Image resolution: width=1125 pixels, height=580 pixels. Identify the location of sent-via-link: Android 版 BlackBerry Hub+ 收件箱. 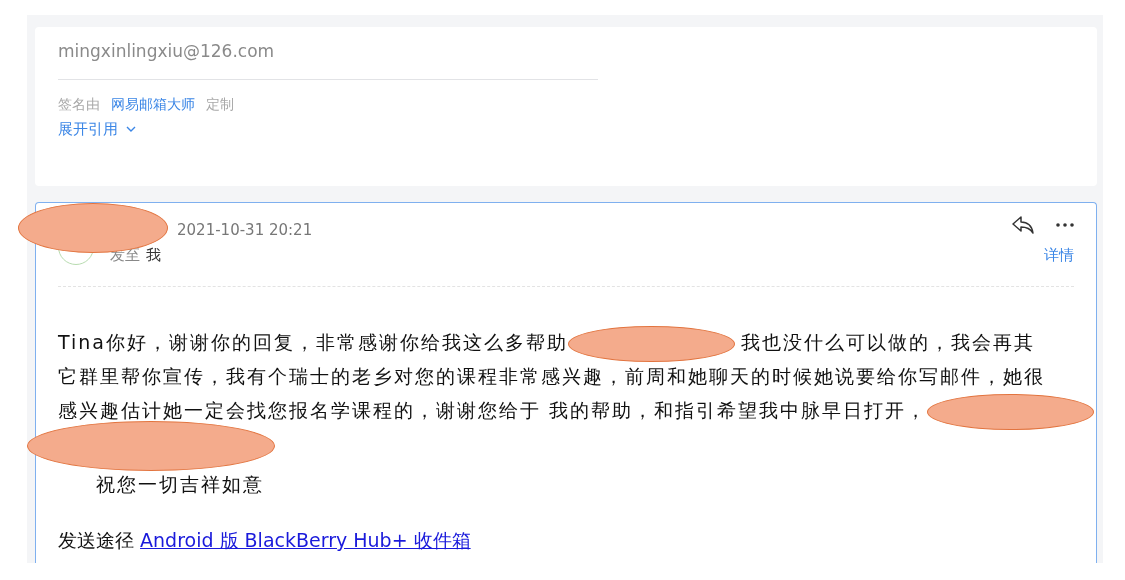
(305, 540).